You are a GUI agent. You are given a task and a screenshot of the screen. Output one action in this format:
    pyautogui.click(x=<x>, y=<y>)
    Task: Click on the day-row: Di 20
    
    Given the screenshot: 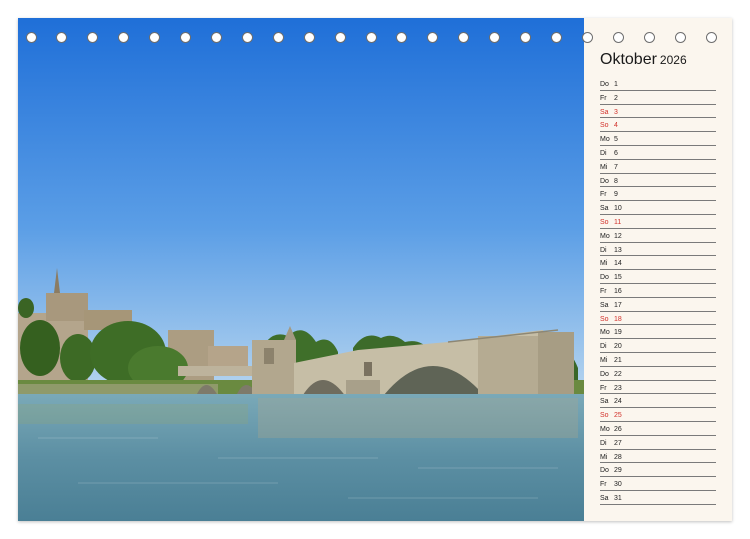 What is the action you would take?
    pyautogui.click(x=658, y=346)
    